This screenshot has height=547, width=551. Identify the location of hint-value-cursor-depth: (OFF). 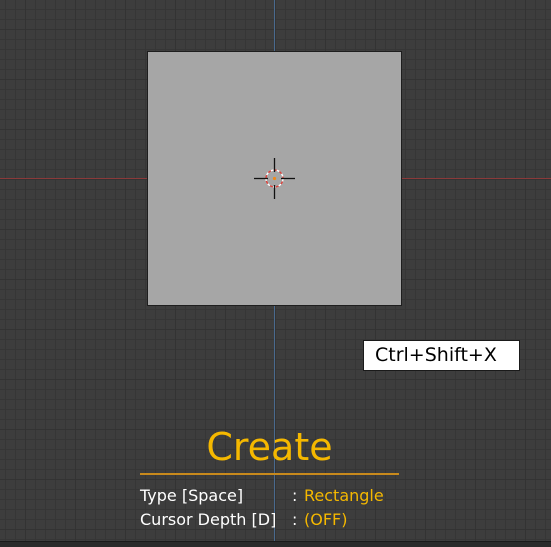
(326, 519).